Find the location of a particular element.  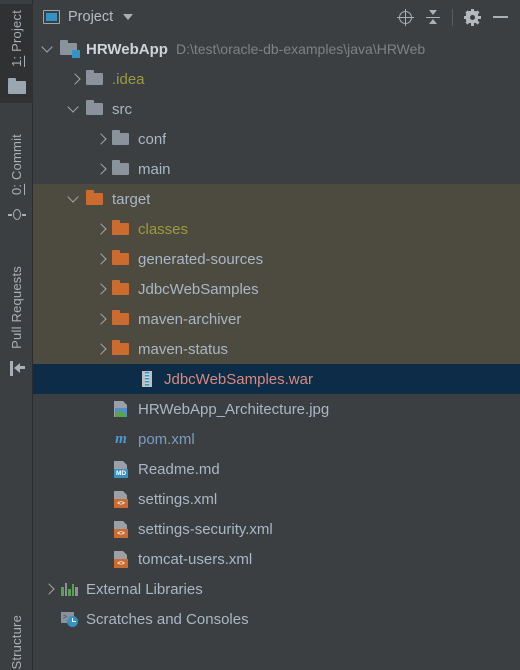

tree-row: <> settings-security.xml is located at coordinates (276, 529).